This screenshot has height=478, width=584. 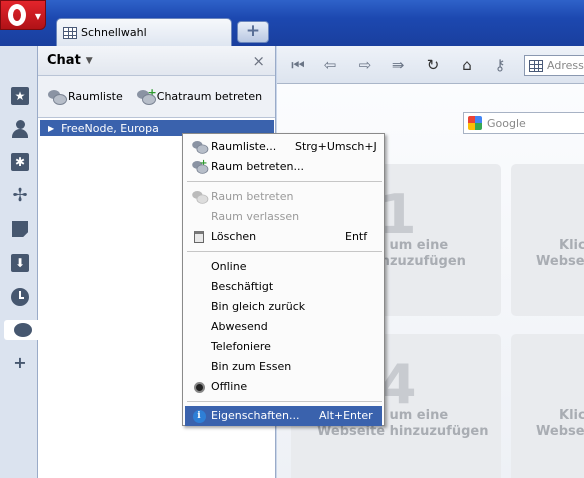 What do you see at coordinates (64, 60) in the screenshot?
I see `panel-title: Chat` at bounding box center [64, 60].